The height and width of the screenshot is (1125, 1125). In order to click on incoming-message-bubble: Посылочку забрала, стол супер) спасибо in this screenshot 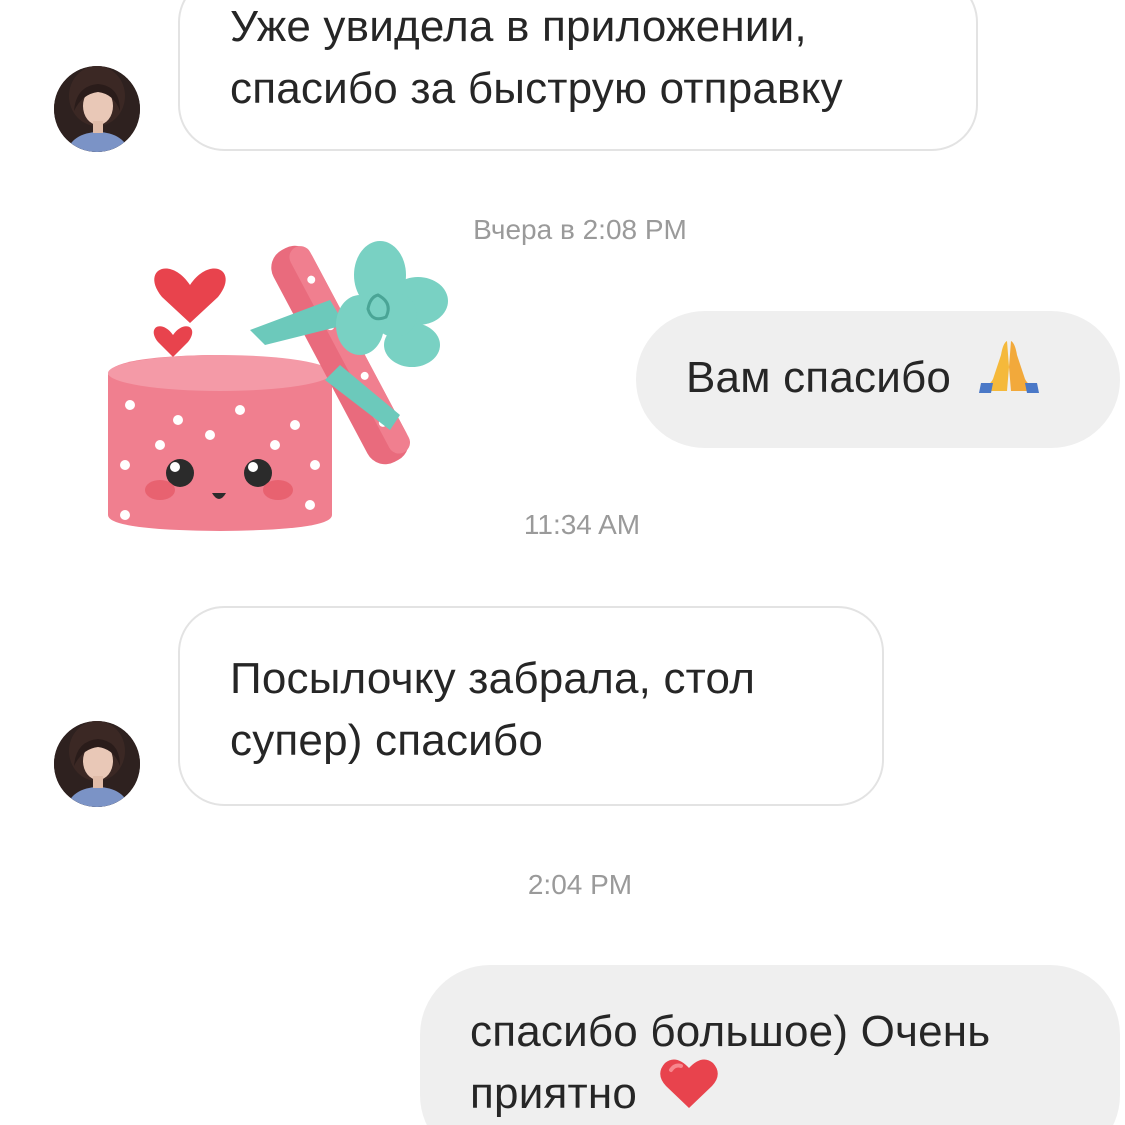, I will do `click(531, 706)`.